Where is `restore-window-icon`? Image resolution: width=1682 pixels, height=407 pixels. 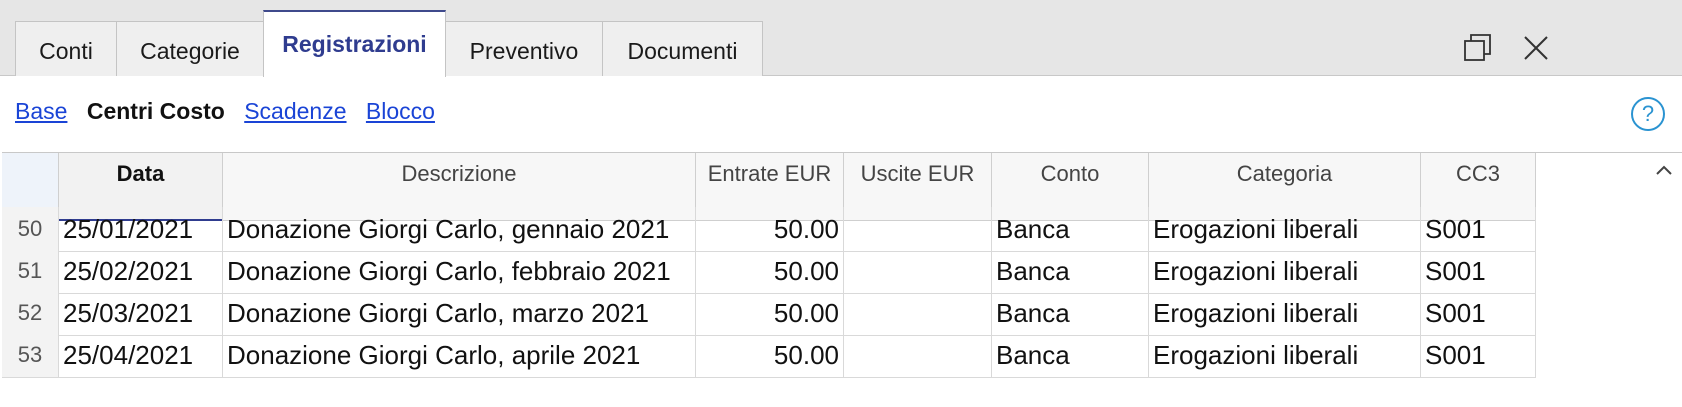
restore-window-icon is located at coordinates (1478, 48).